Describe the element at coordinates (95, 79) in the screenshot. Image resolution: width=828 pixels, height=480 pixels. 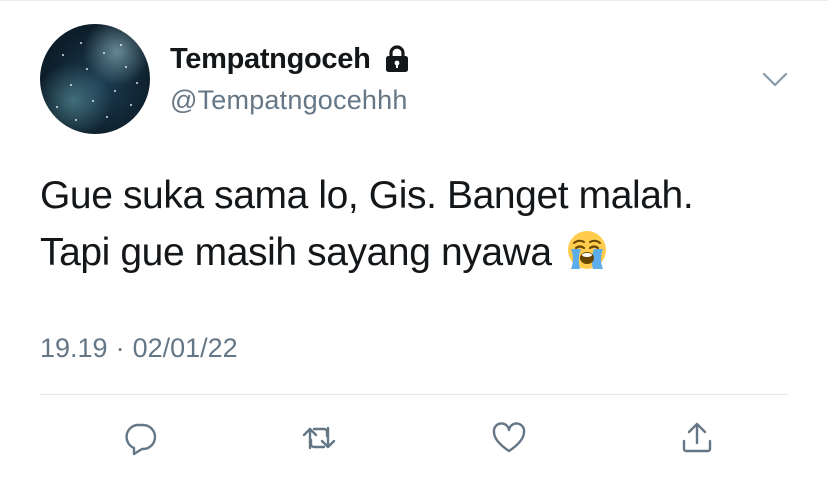
I see `avatar` at that location.